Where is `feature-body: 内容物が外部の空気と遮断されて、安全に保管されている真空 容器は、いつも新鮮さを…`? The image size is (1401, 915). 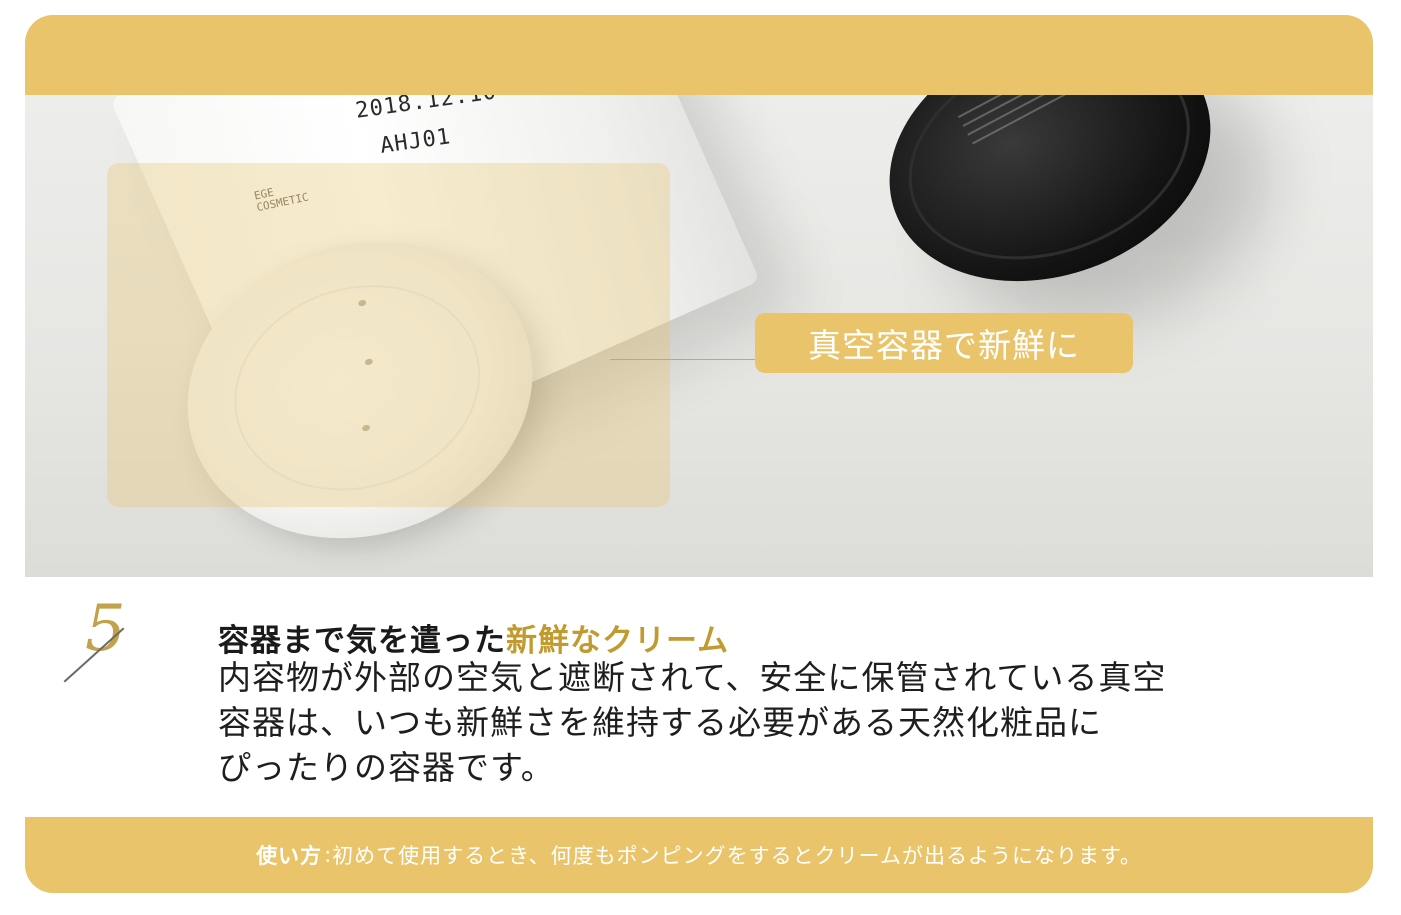 feature-body: 内容物が外部の空気と遮断されて、安全に保管されている真空 容器は、いつも新鮮さを… is located at coordinates (768, 722).